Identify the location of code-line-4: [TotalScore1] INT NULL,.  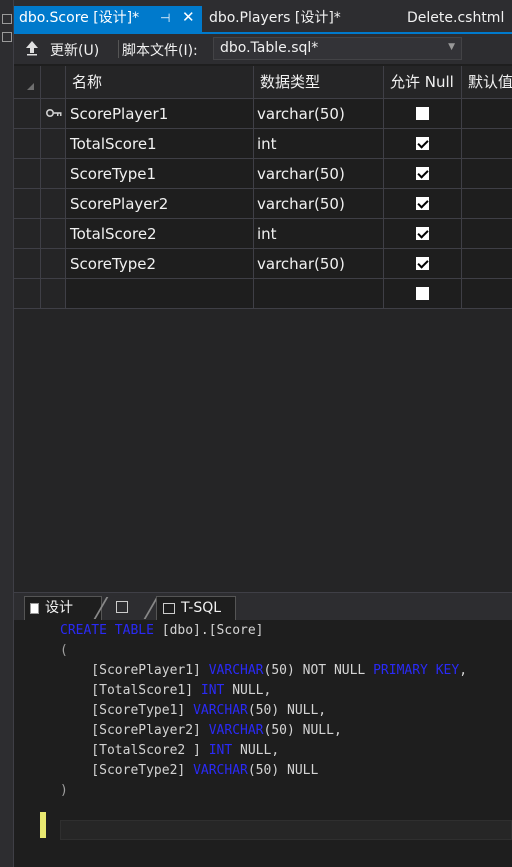
(165, 691).